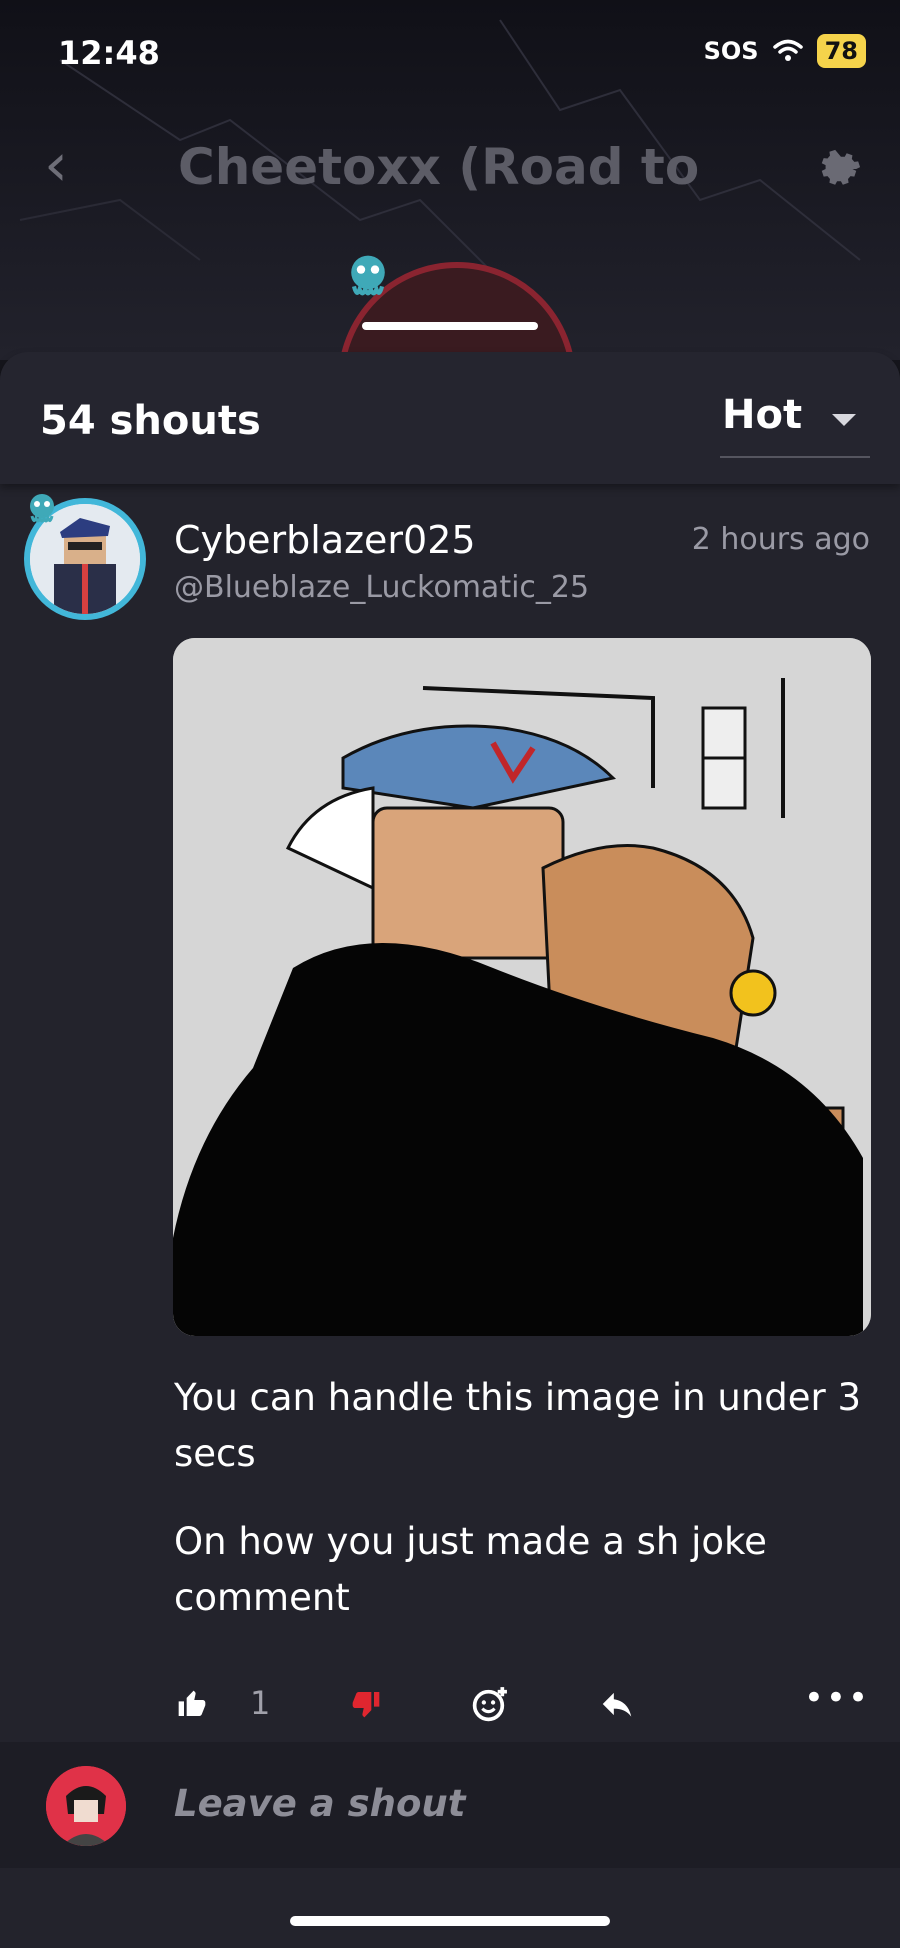 Image resolution: width=900 pixels, height=1948 pixels. I want to click on wifi-icon, so click(787, 50).